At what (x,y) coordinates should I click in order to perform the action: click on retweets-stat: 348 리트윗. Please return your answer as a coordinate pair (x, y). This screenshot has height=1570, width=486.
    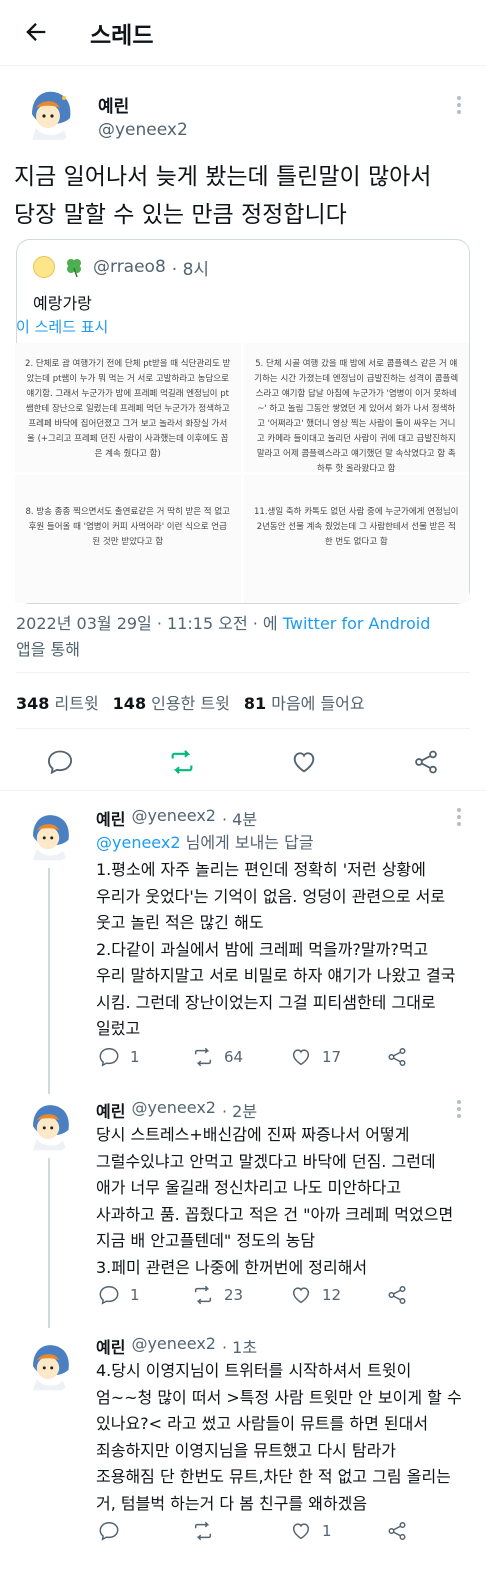
    Looking at the image, I should click on (57, 702).